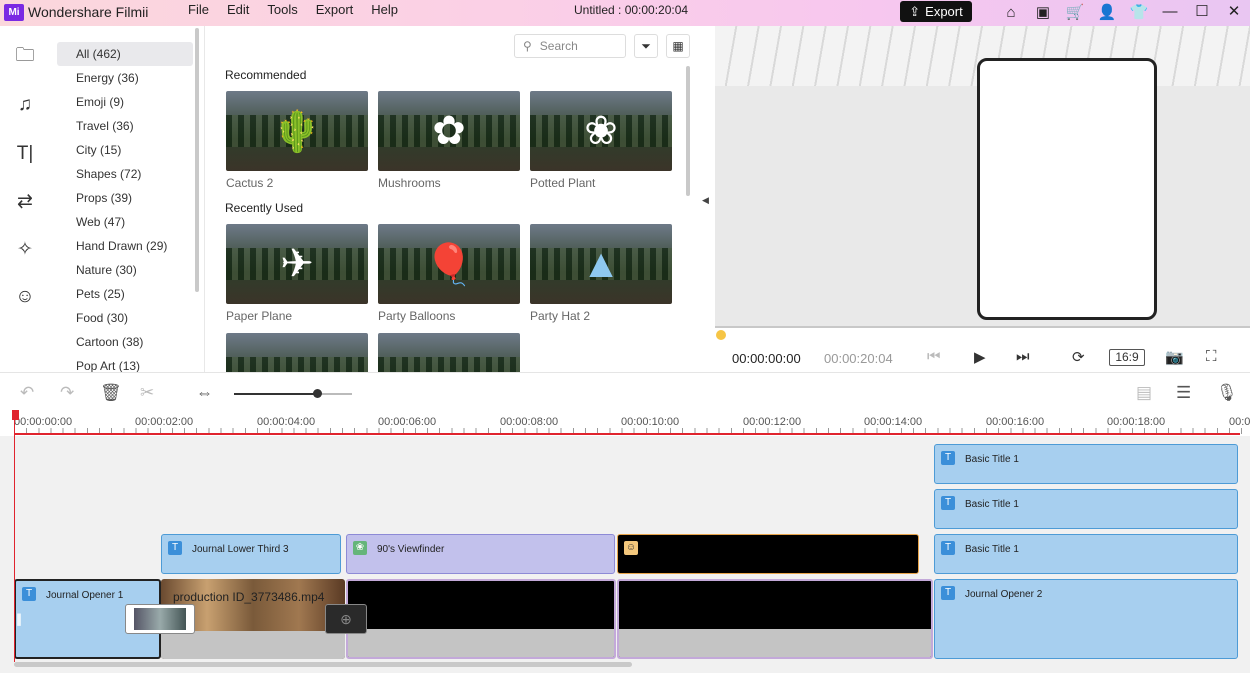 Image resolution: width=1250 pixels, height=673 pixels. Describe the element at coordinates (688, 131) in the screenshot. I see `asset-scrollbar` at that location.